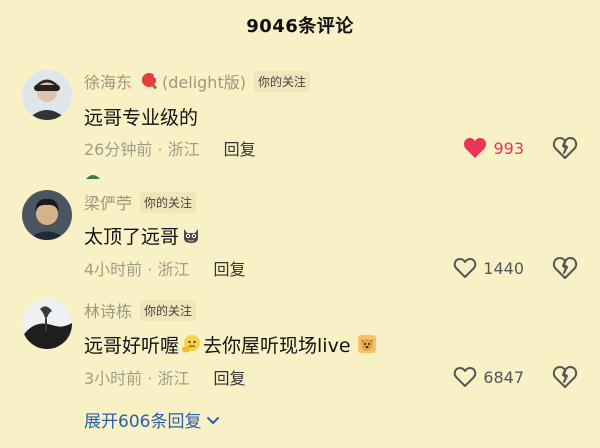  What do you see at coordinates (137, 269) in the screenshot?
I see `comment-time-location: 4小时前 · 浙江` at bounding box center [137, 269].